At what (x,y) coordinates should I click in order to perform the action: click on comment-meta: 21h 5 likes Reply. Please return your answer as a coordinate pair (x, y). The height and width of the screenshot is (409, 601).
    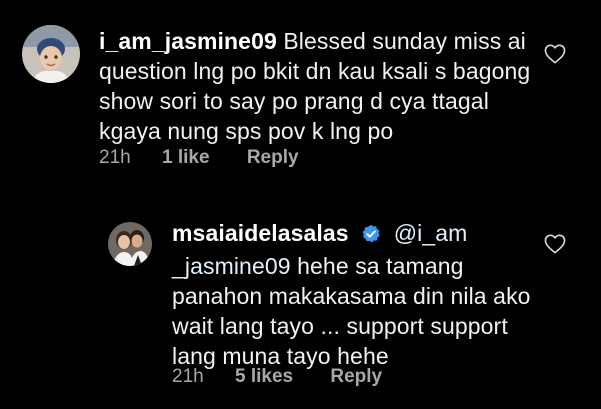
    Looking at the image, I should click on (277, 377).